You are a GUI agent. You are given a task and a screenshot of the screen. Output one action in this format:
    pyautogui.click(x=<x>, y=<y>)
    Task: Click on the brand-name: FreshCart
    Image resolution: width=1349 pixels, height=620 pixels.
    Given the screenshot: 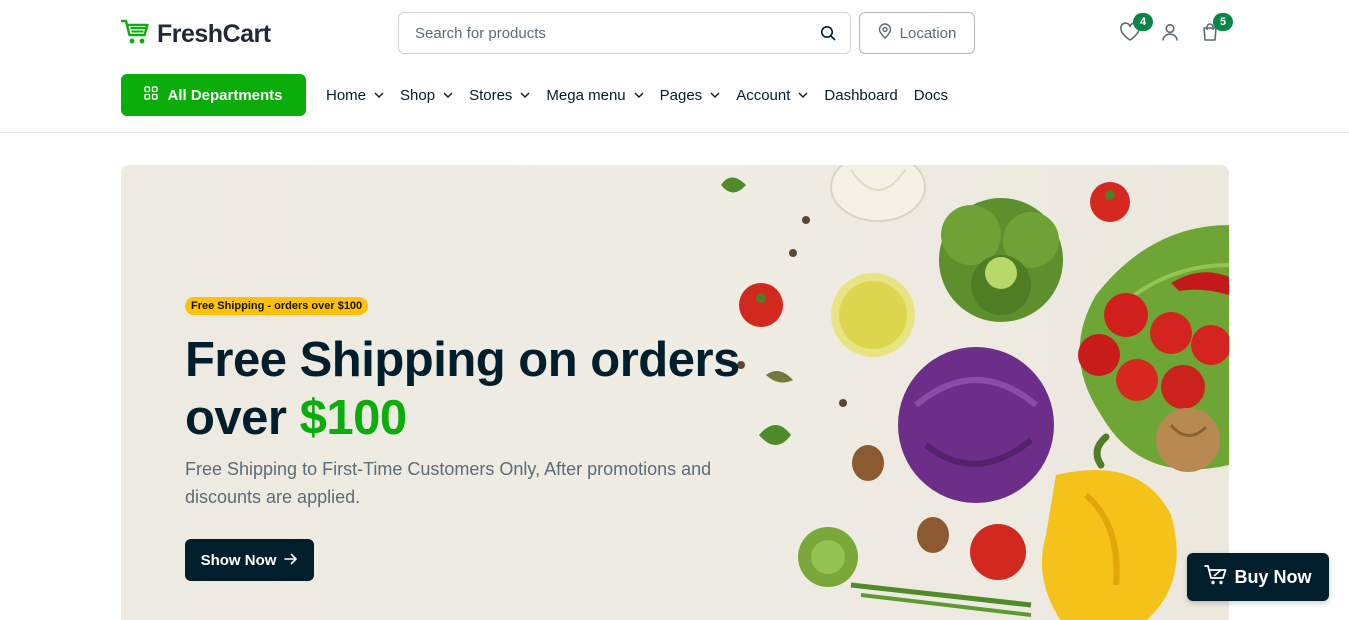 What is the action you would take?
    pyautogui.click(x=214, y=34)
    